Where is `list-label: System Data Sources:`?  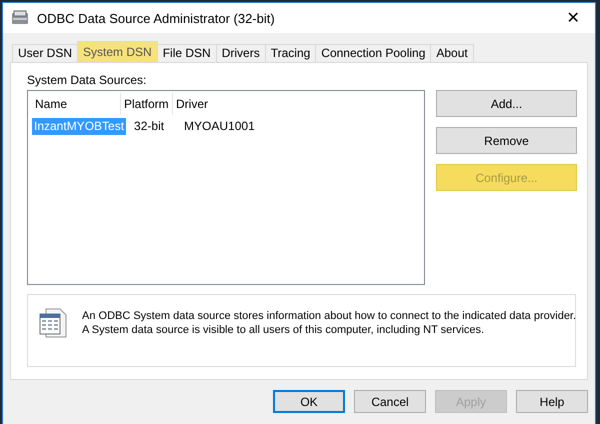
list-label: System Data Sources: is located at coordinates (86, 80).